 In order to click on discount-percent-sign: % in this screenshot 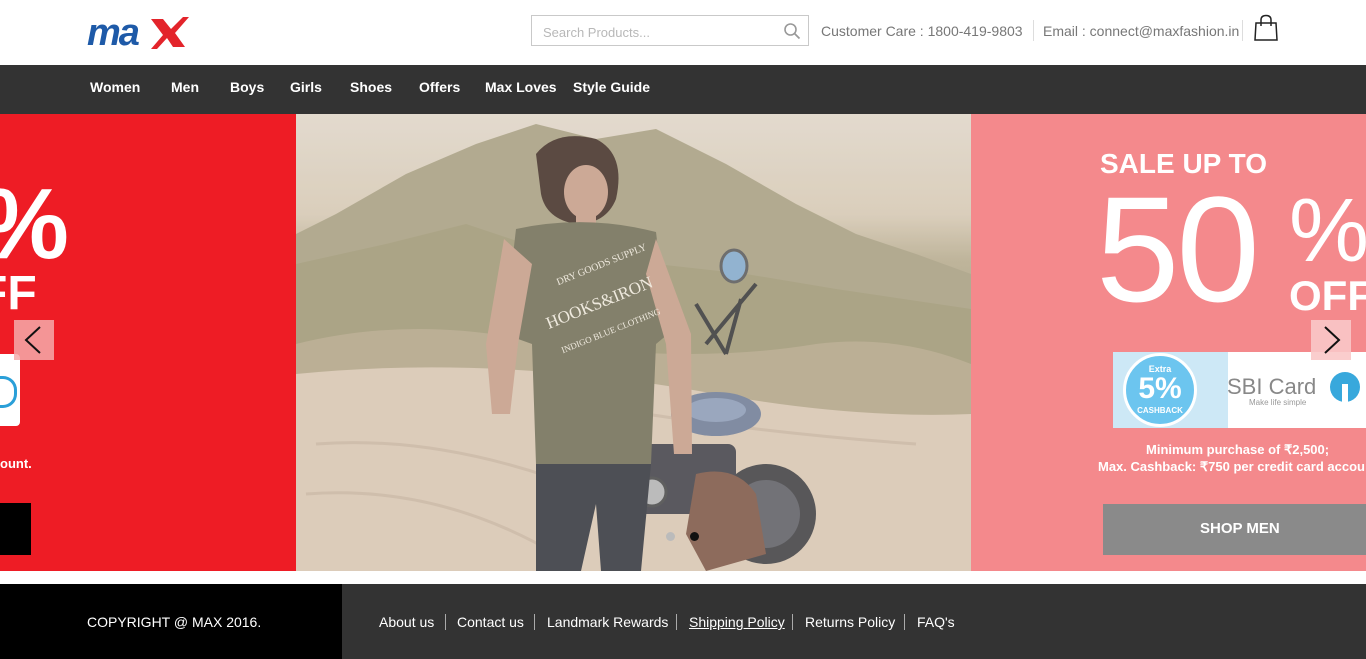, I will do `click(1327, 231)`.